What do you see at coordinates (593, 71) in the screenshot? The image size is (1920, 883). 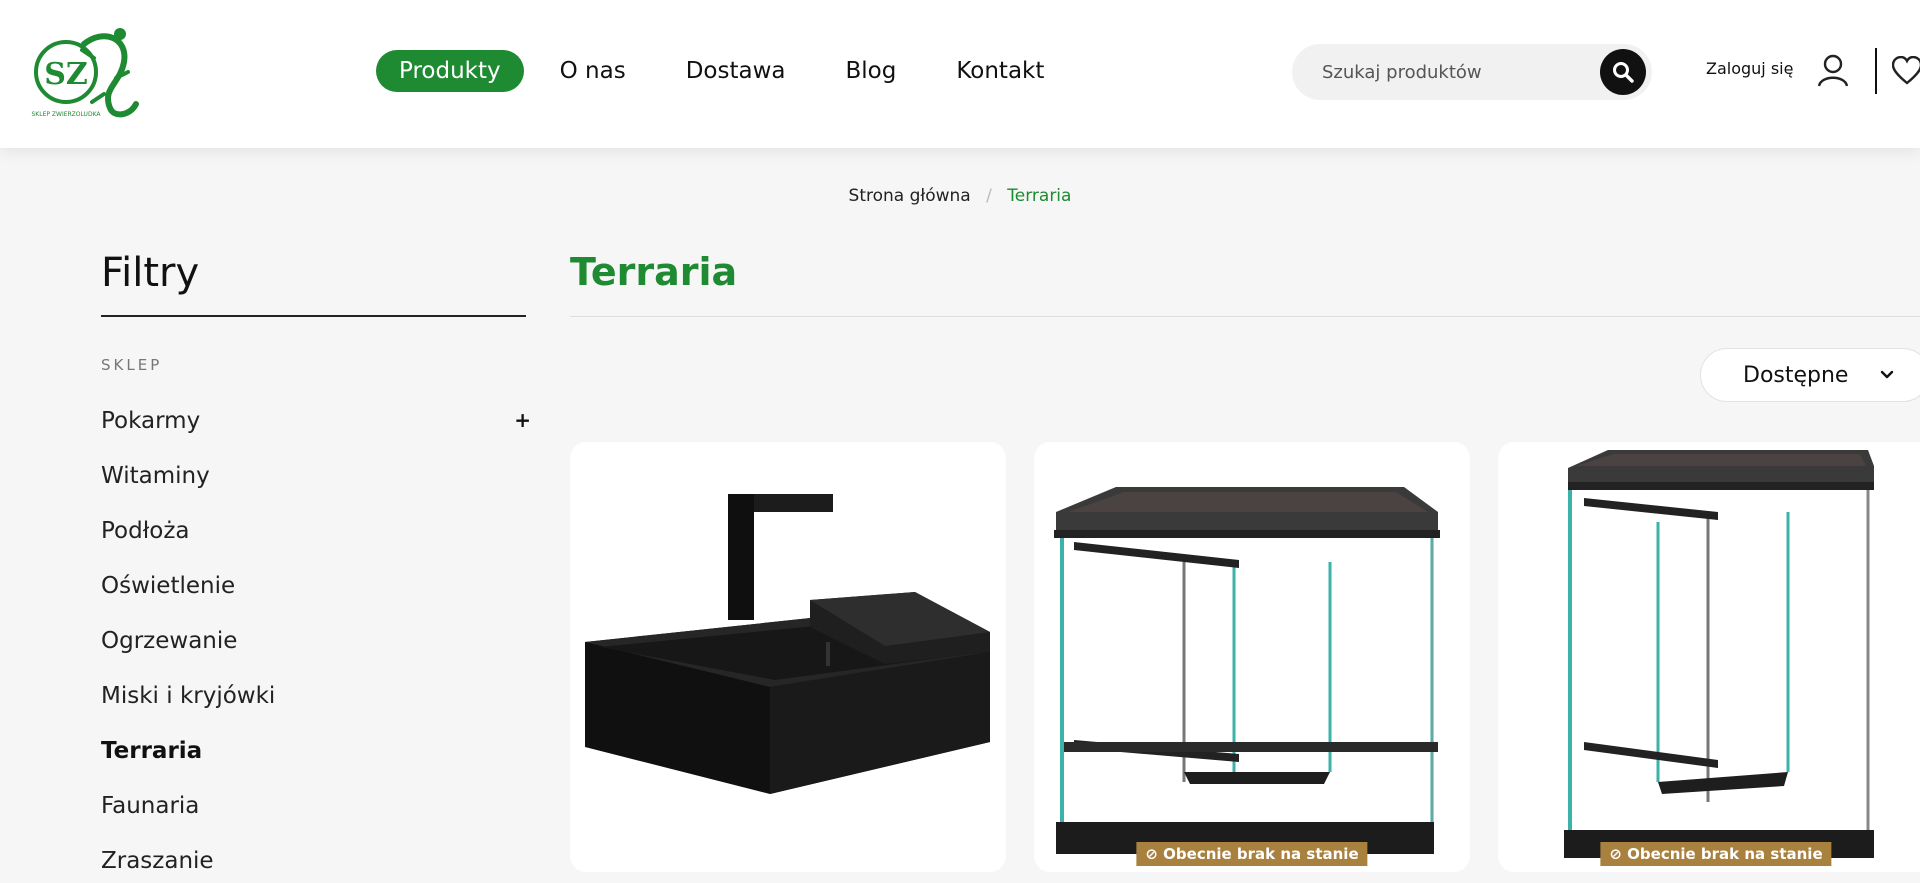 I see `nav-o-nas: O nas` at bounding box center [593, 71].